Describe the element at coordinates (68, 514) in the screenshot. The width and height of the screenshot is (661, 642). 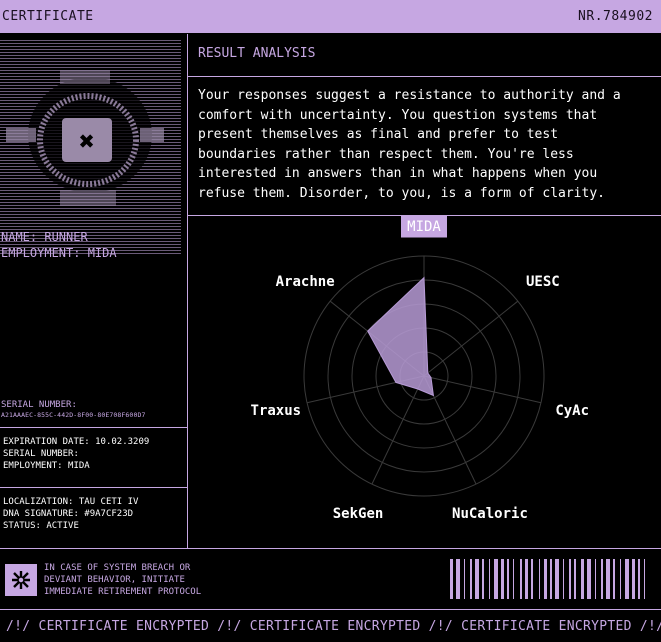
I see `dna-signature-line: DNA SIGNATURE: #9A7CF23D` at that location.